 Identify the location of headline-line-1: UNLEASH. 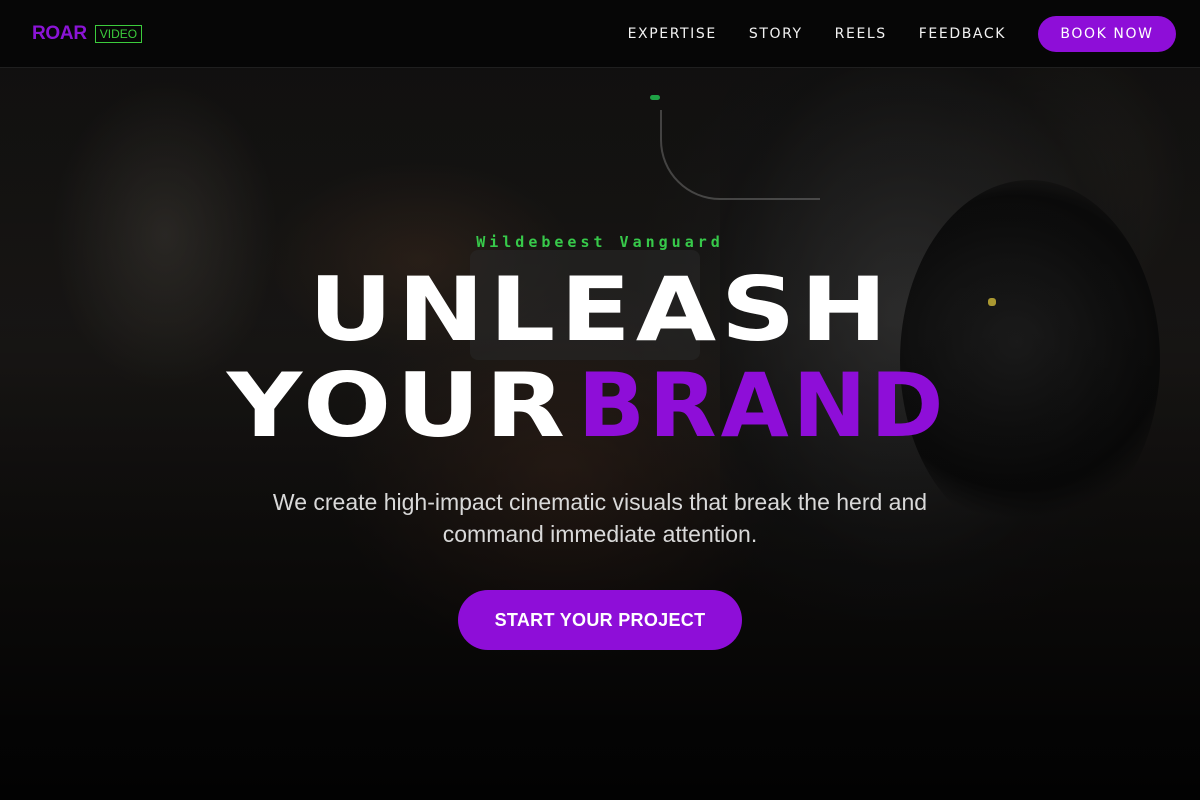
(600, 310).